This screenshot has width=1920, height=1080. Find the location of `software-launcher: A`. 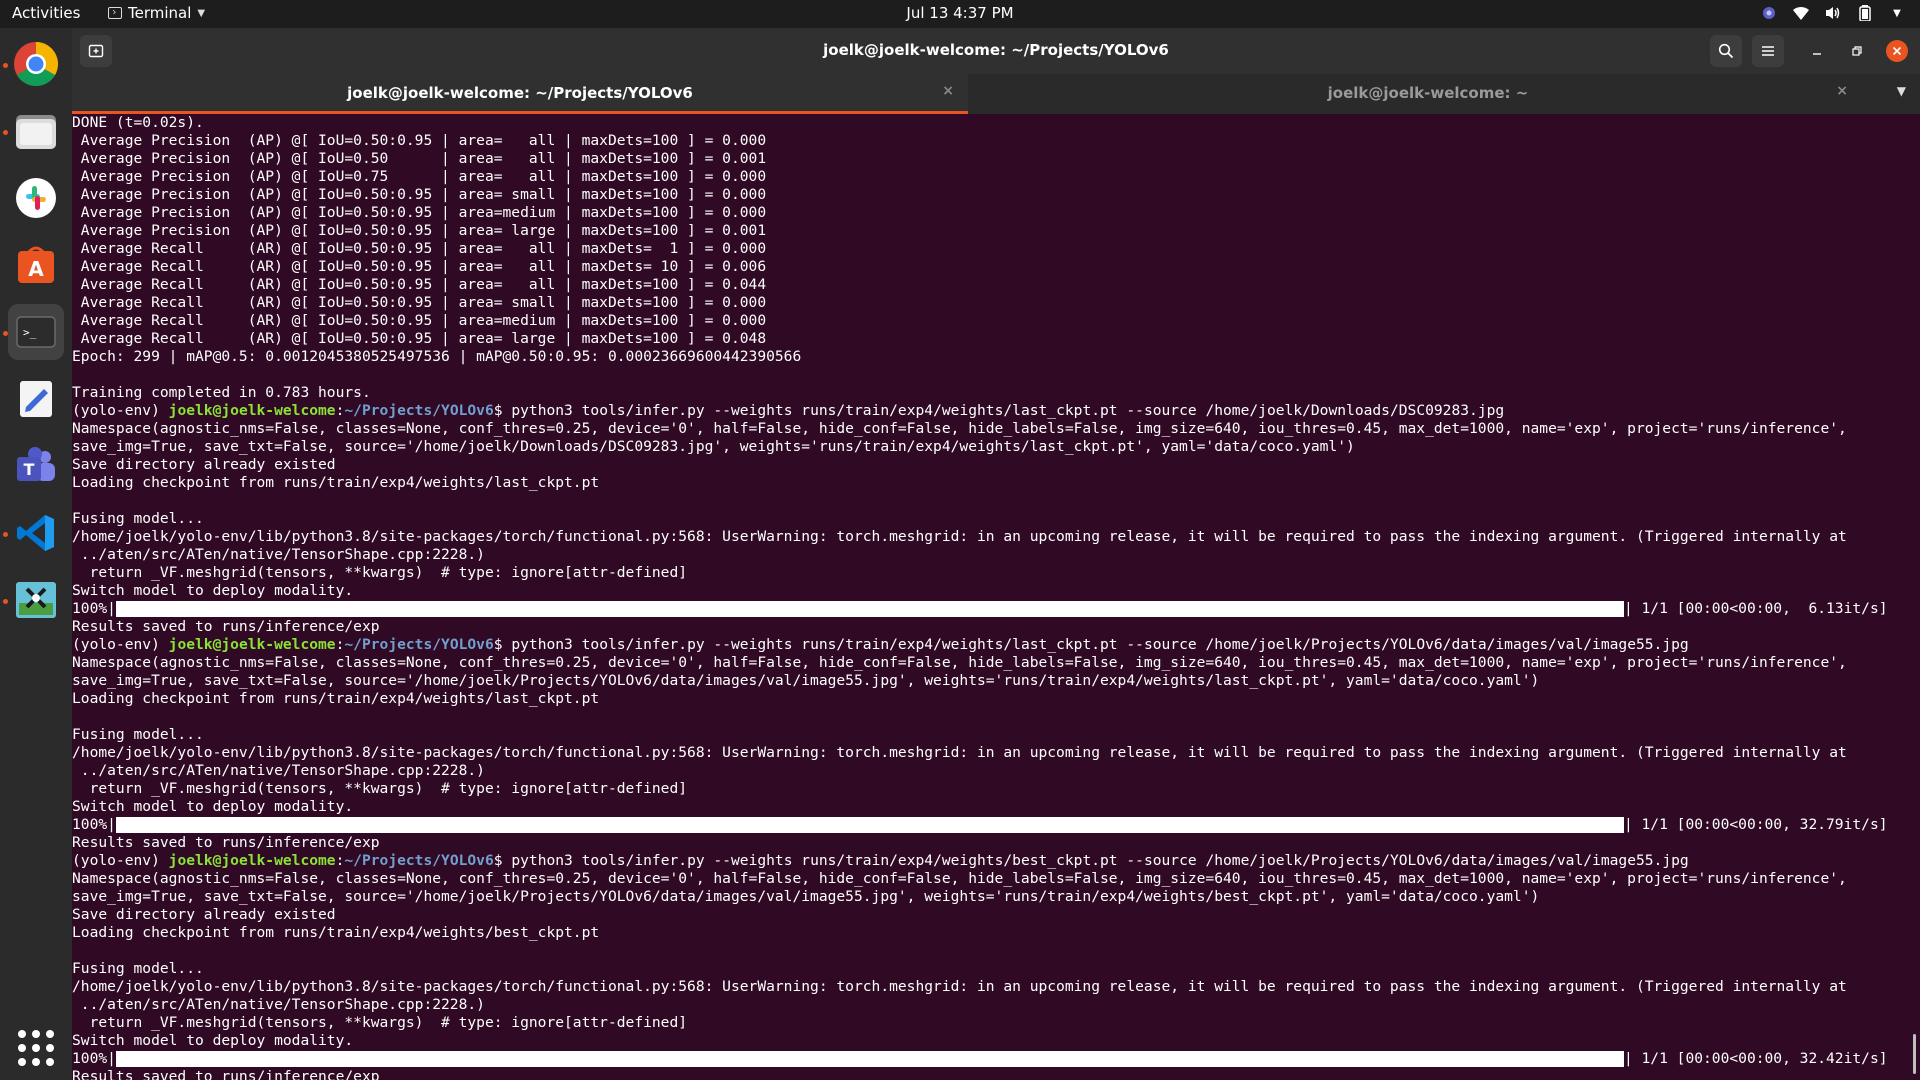

software-launcher: A is located at coordinates (36, 265).